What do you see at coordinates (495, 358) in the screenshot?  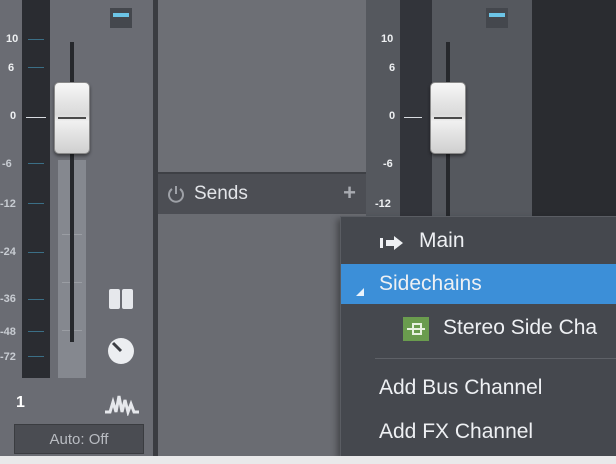 I see `menu-separator` at bounding box center [495, 358].